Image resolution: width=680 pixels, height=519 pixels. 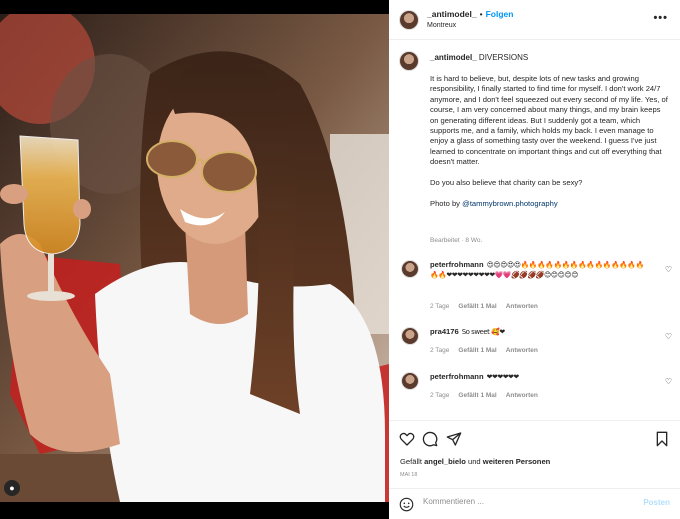 I want to click on photo-credit-label: Photo by, so click(x=445, y=203).